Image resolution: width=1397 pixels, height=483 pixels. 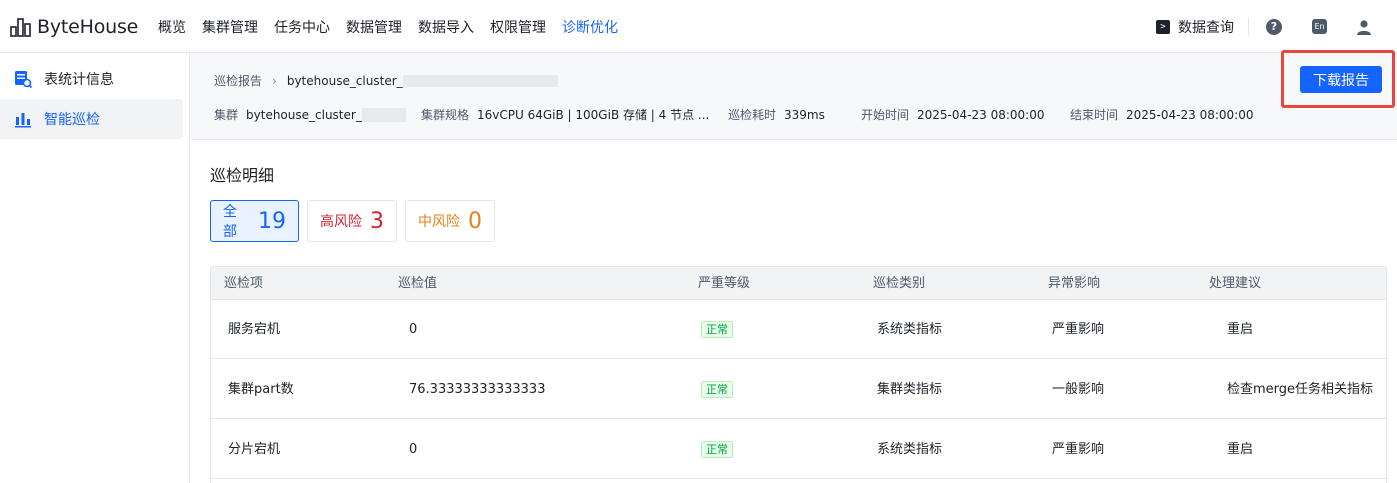 I want to click on column-header: 严重等级, so click(x=724, y=283).